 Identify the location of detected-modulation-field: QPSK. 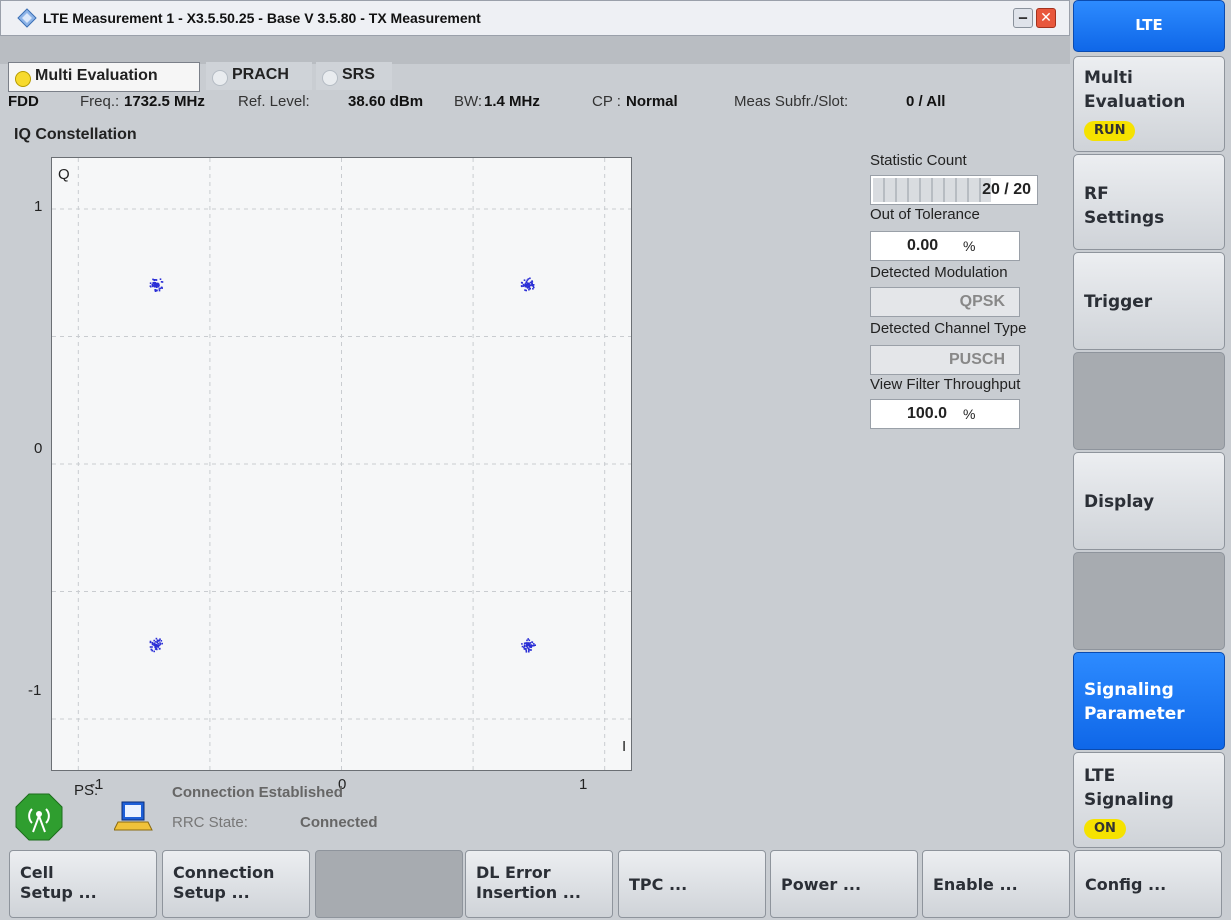
(945, 302).